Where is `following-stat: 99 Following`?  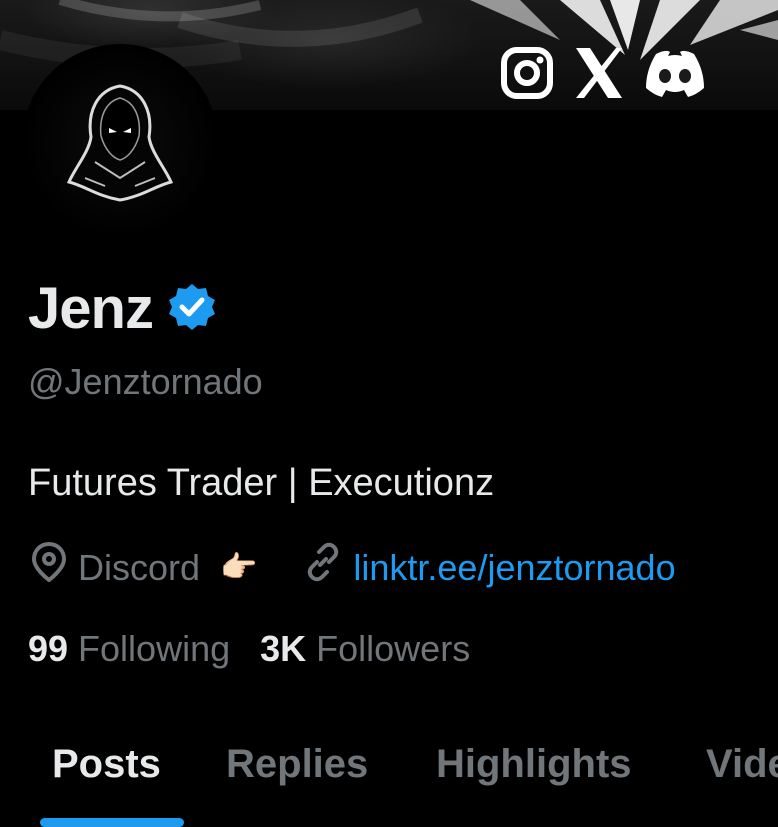 following-stat: 99 Following is located at coordinates (129, 649).